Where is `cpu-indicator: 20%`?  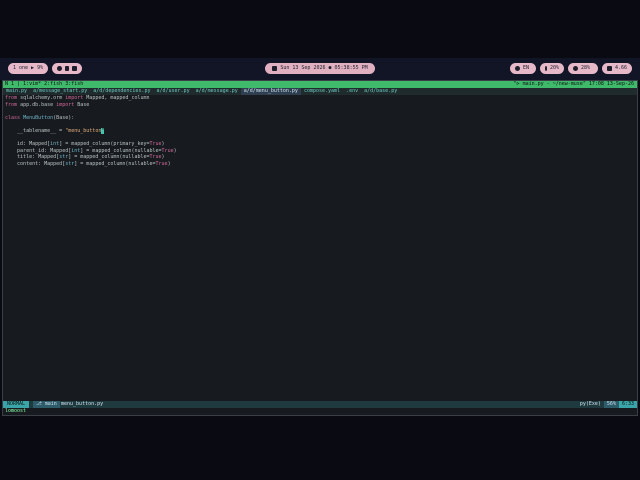
cpu-indicator: 20% is located at coordinates (552, 68).